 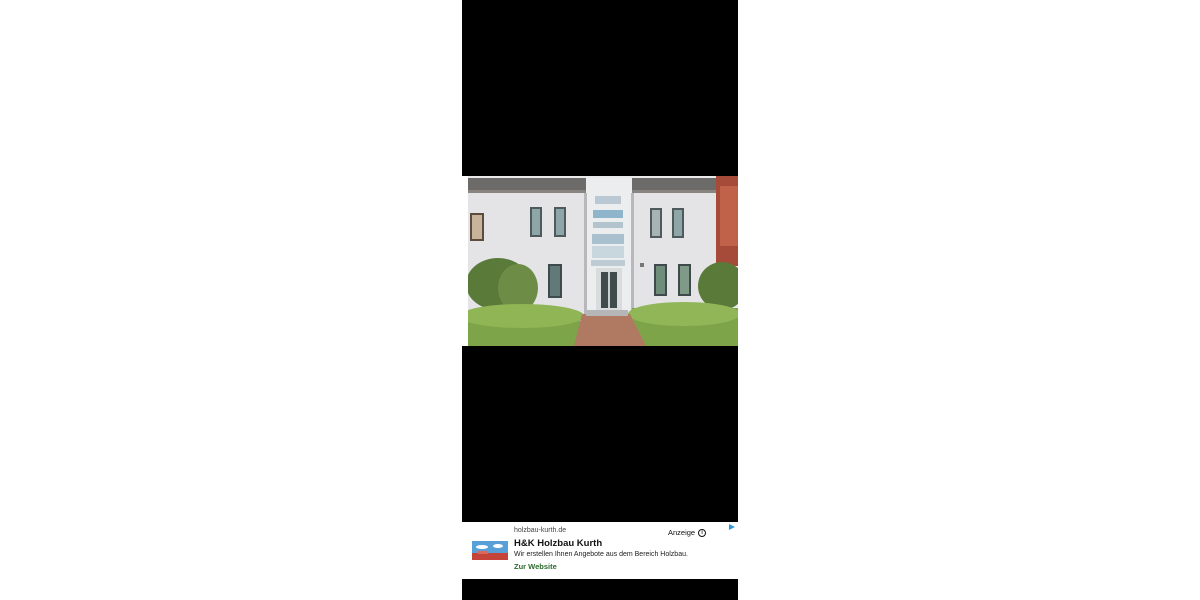 I want to click on ad-thumbnail-image, so click(x=490, y=550).